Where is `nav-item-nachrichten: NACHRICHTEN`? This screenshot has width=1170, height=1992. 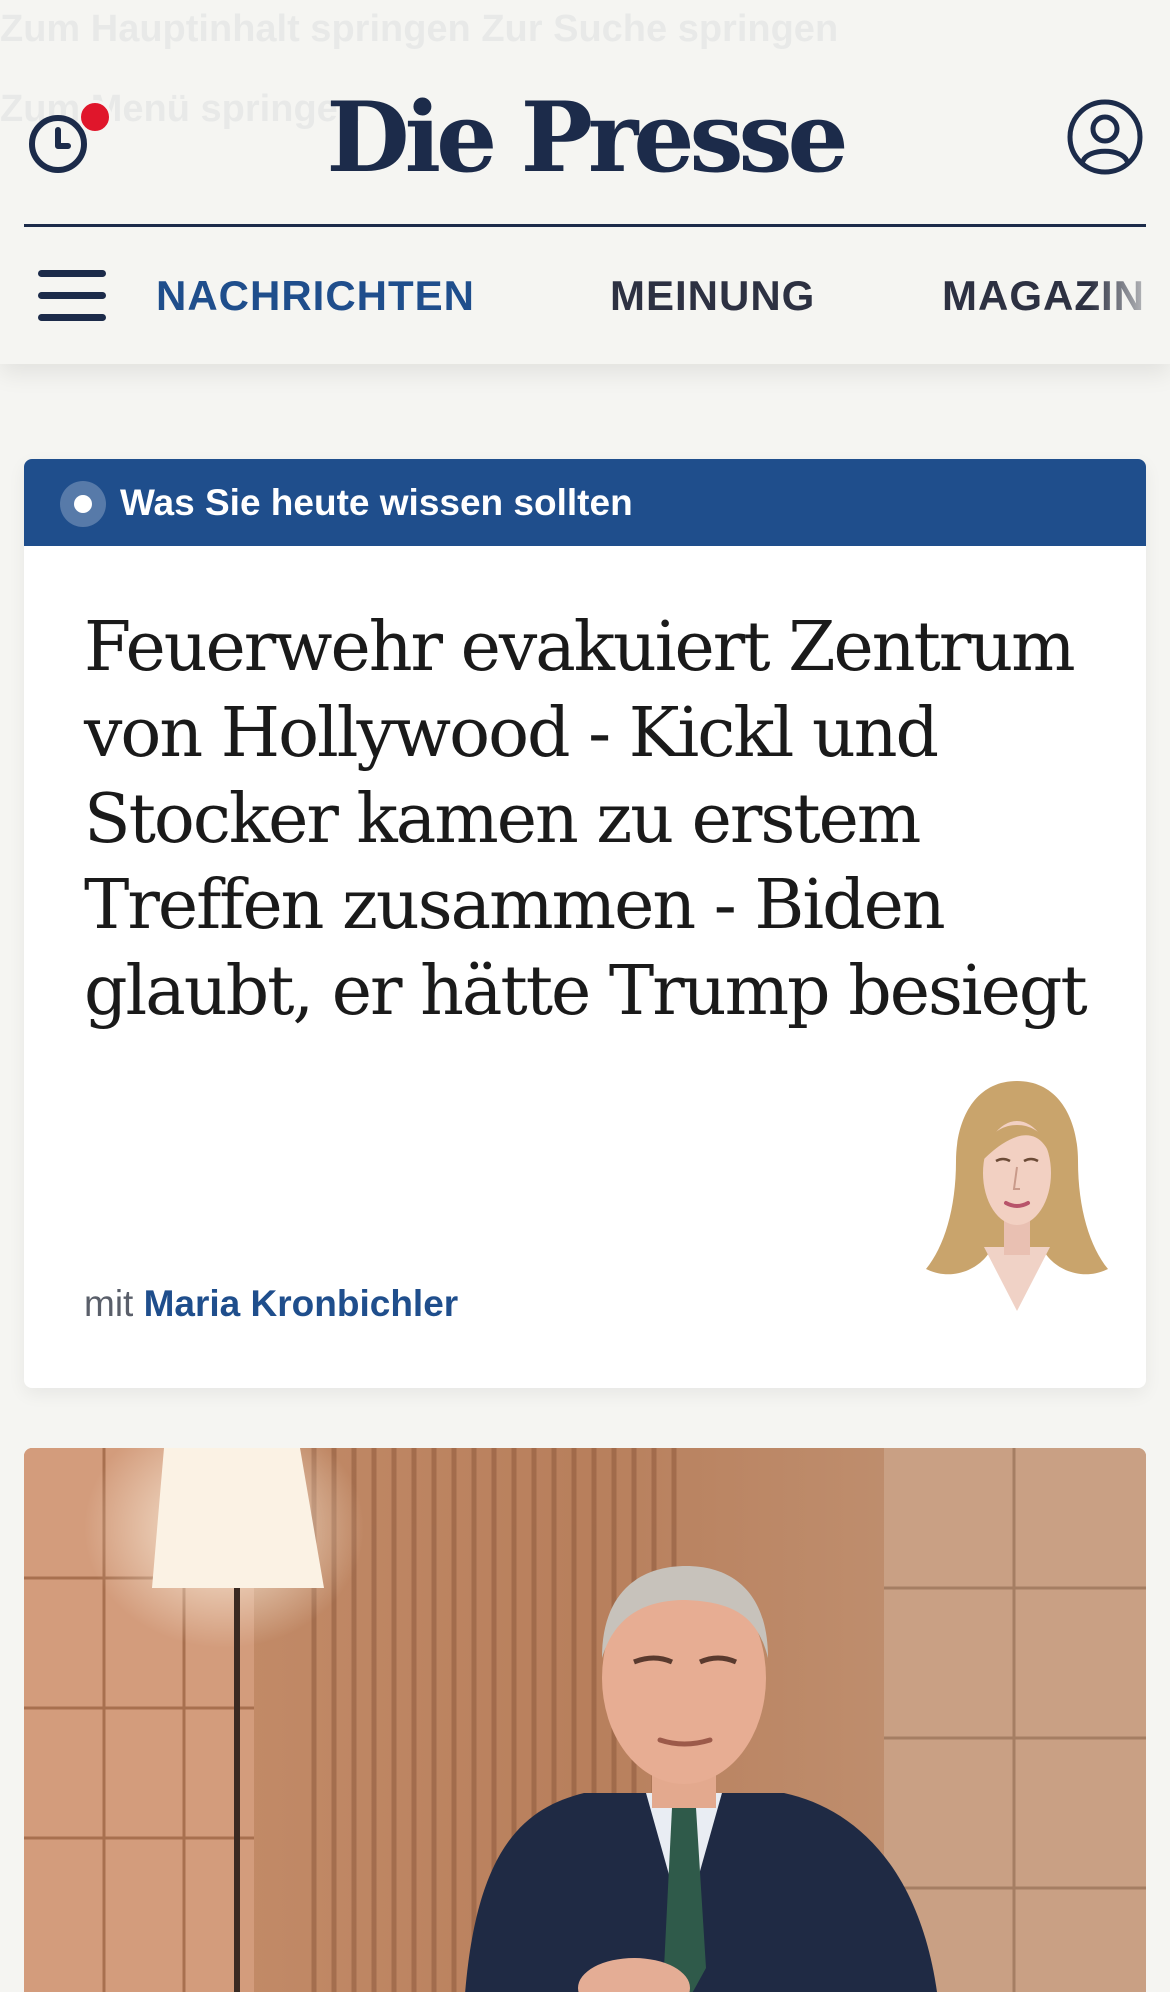
nav-item-nachrichten: NACHRICHTEN is located at coordinates (315, 296).